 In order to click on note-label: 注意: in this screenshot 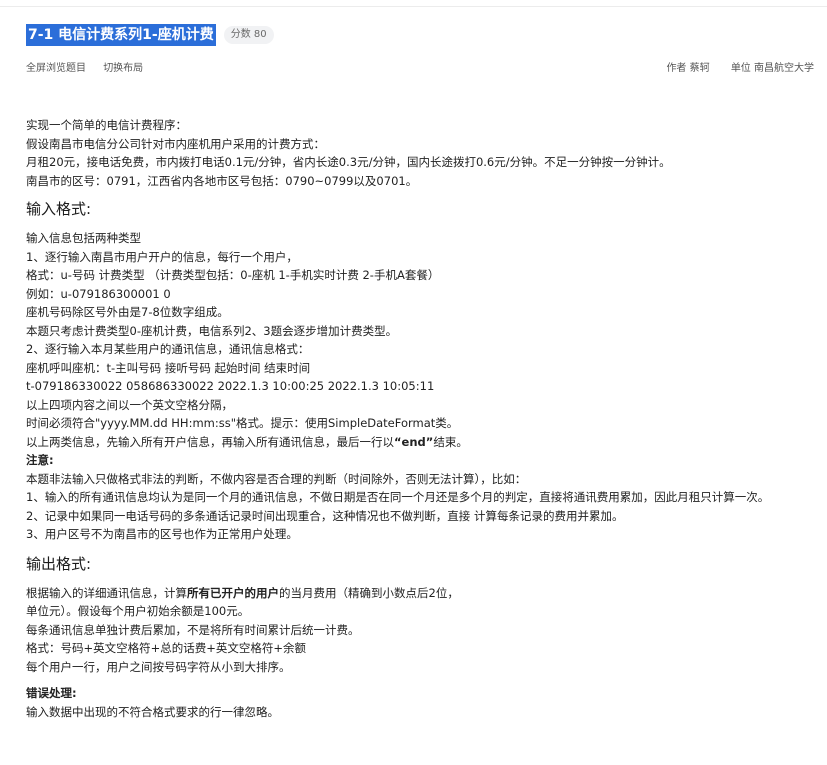, I will do `click(40, 460)`.